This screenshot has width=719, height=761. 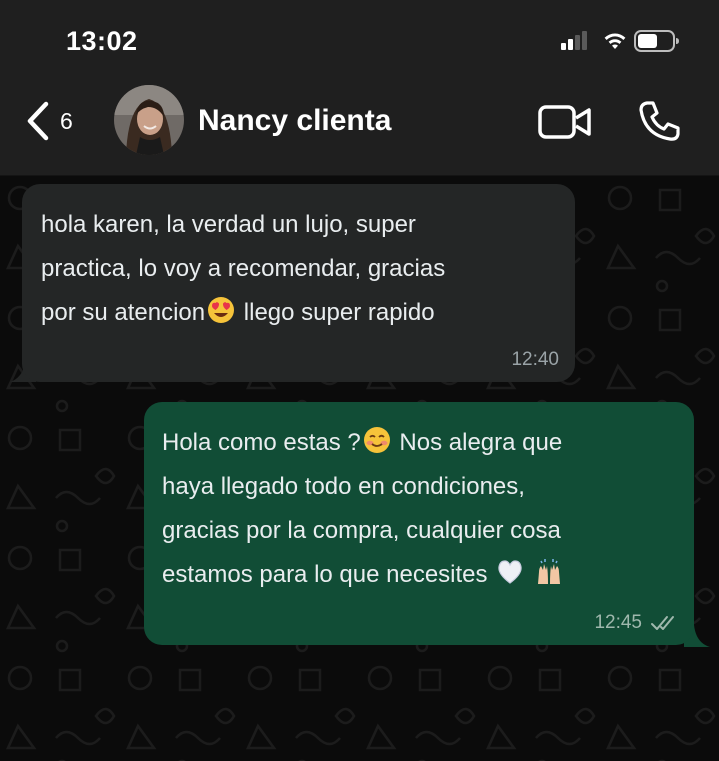 What do you see at coordinates (38, 121) in the screenshot?
I see `chevron-left-icon` at bounding box center [38, 121].